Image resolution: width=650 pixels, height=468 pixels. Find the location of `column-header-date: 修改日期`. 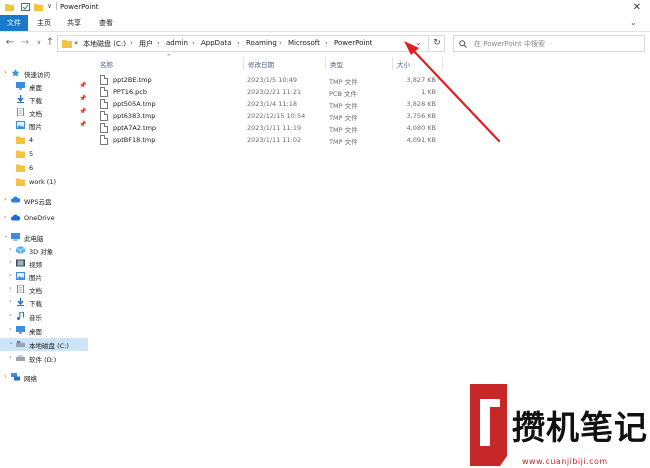

column-header-date: 修改日期 is located at coordinates (261, 64).